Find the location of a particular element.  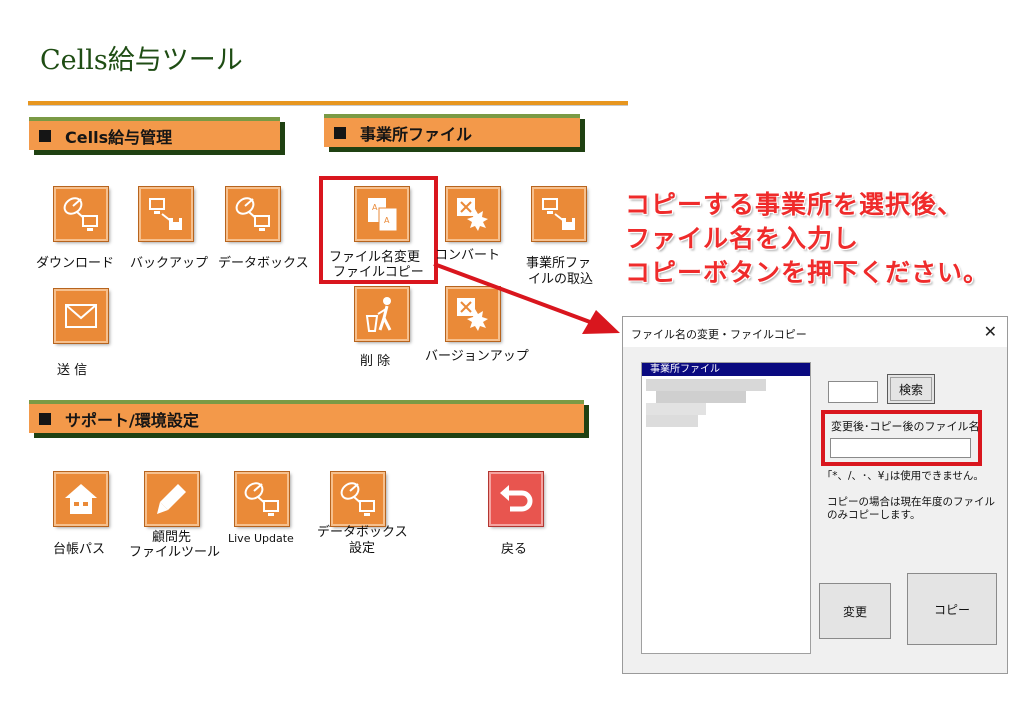

import-button is located at coordinates (559, 214).